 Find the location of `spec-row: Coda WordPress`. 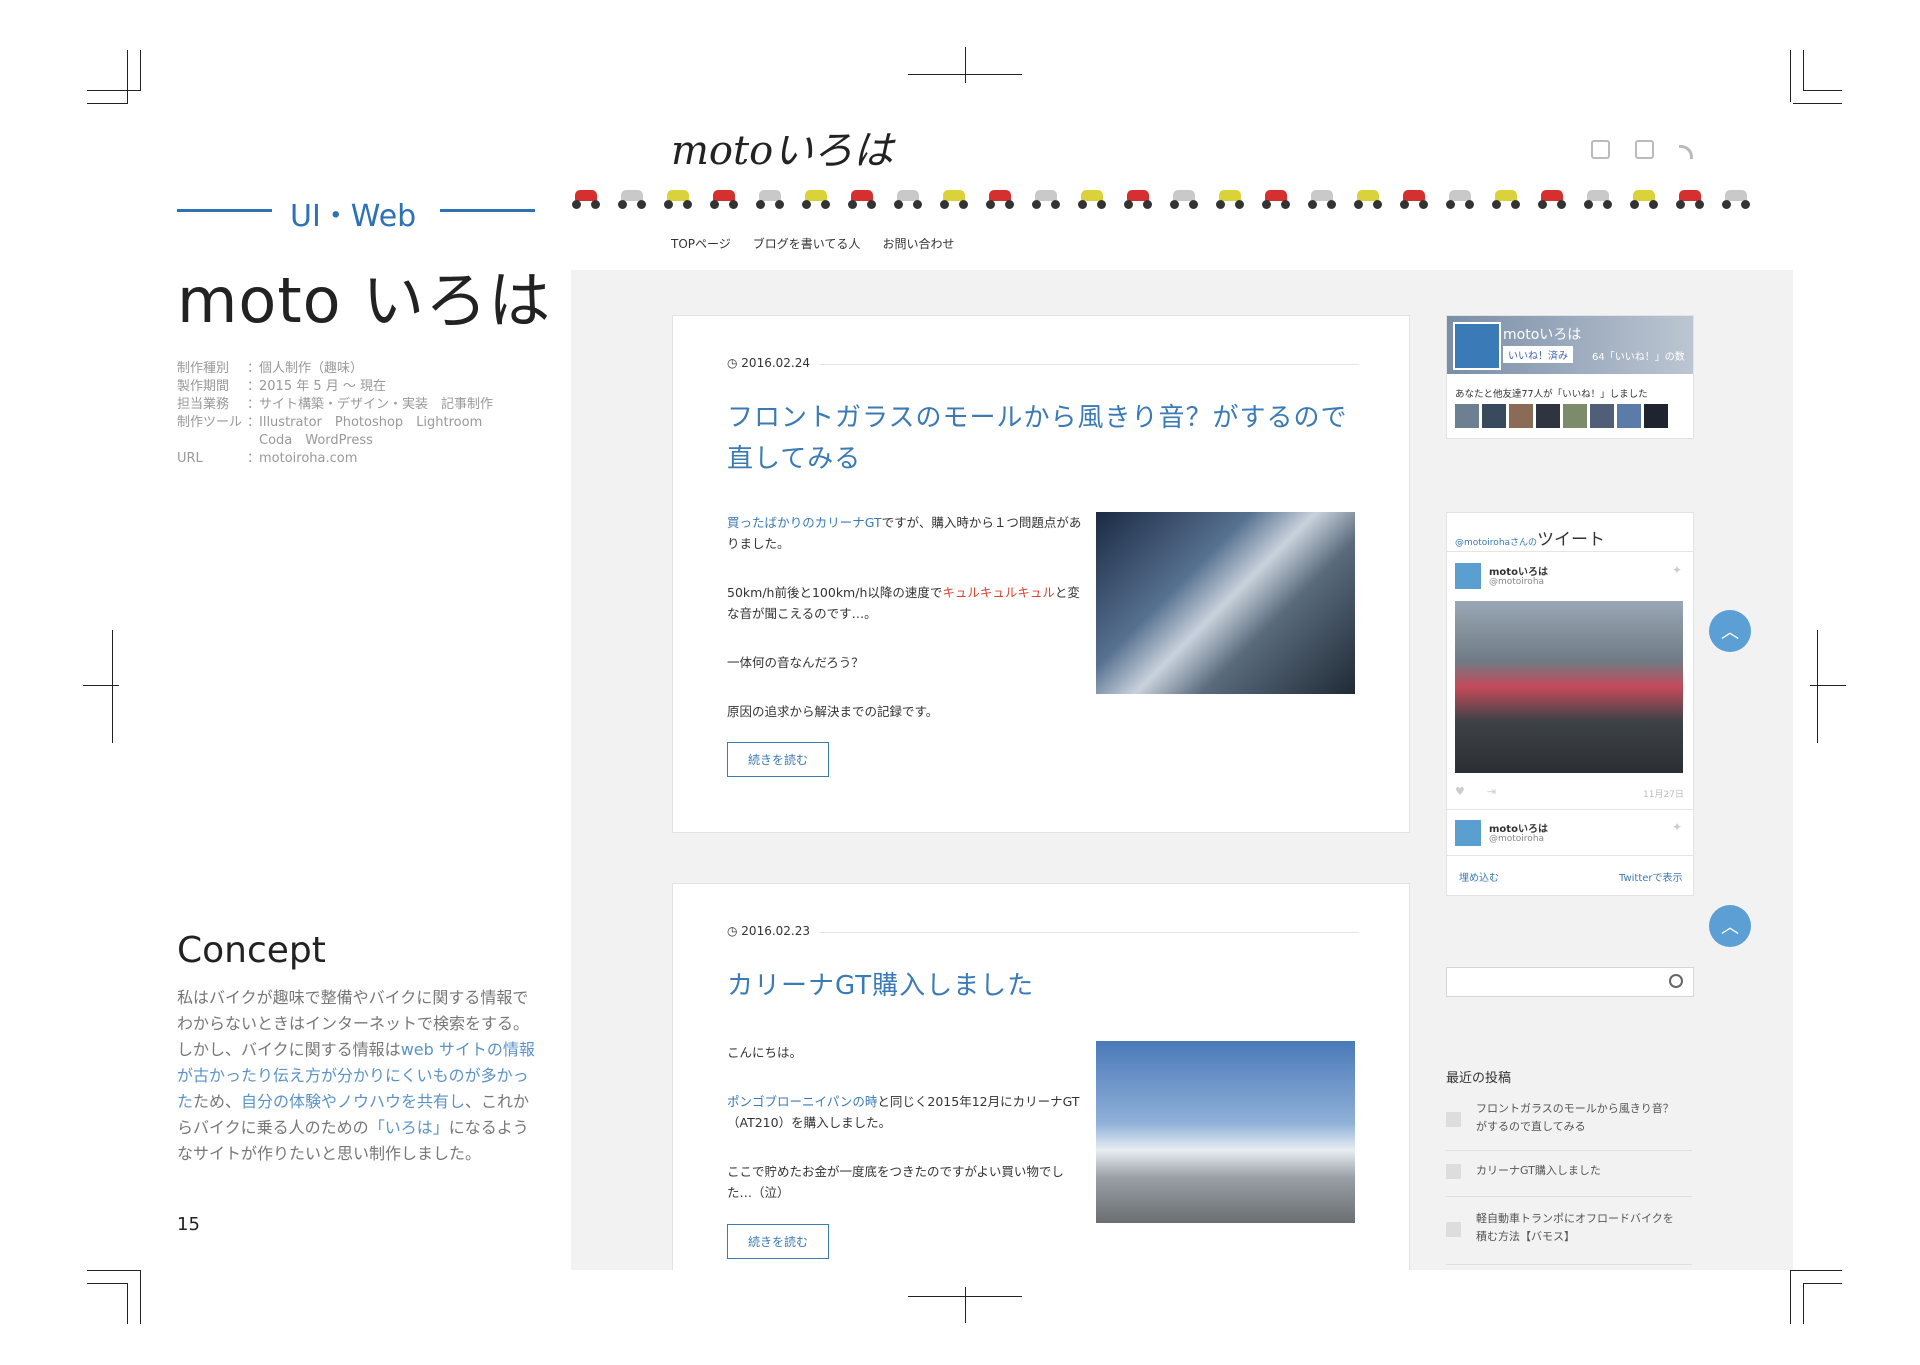

spec-row: Coda WordPress is located at coordinates (335, 441).